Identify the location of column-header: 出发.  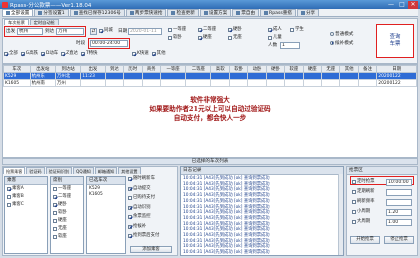
(93, 69).